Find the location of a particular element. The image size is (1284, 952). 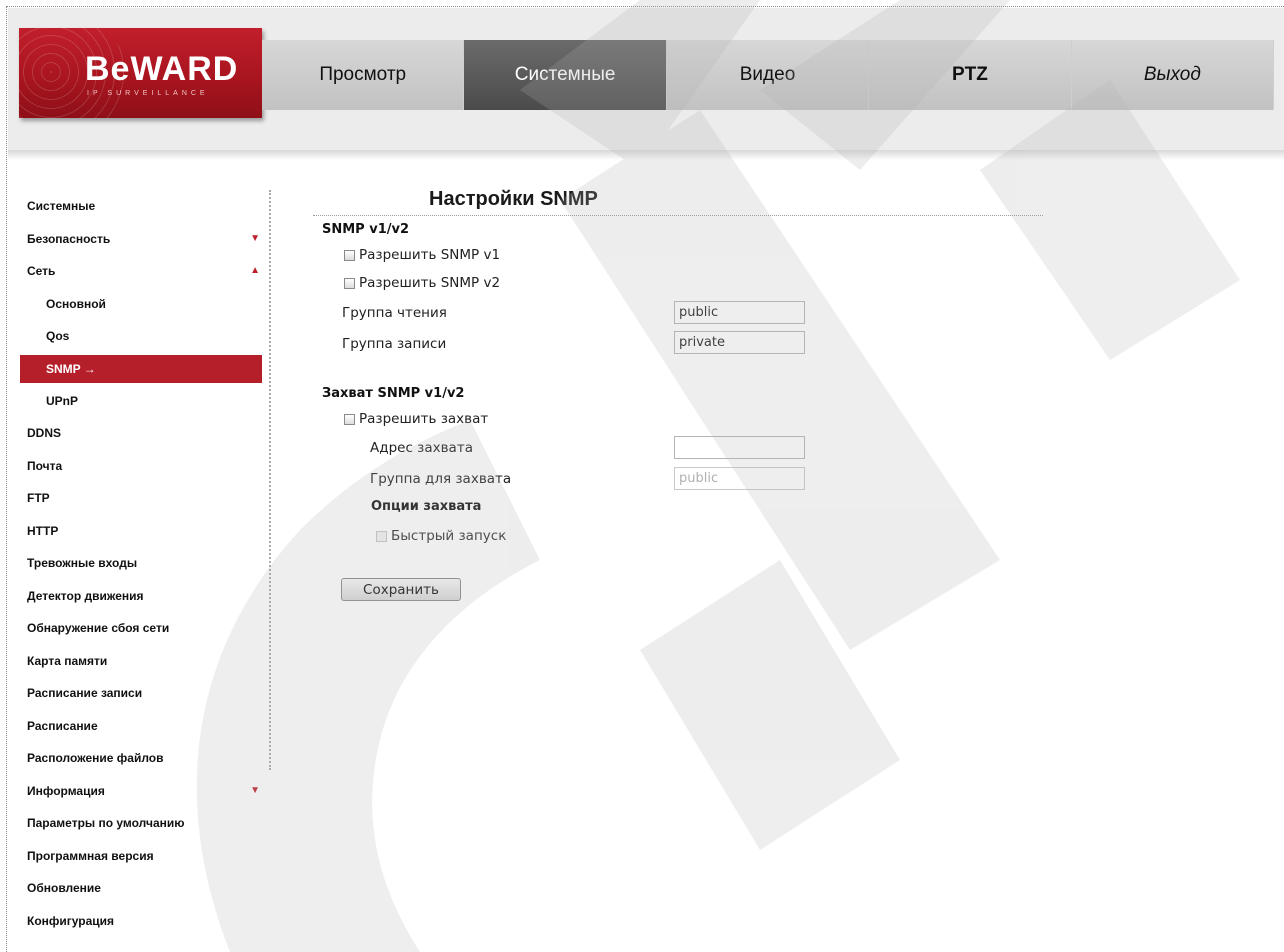

write-group-input is located at coordinates (739, 342).